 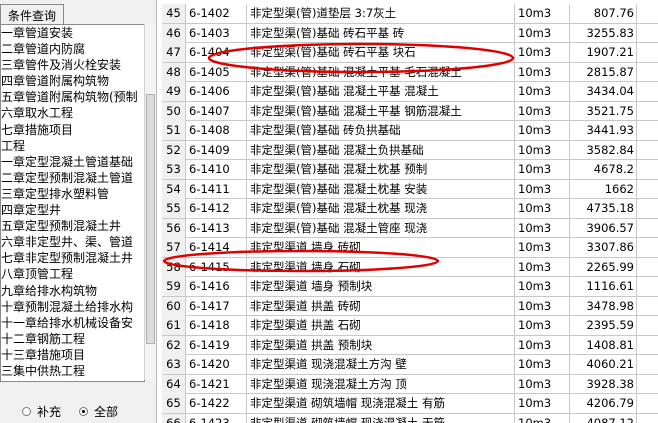 I want to click on table-row: 56 6-1413 非定型渠(管)基础 混凝土管座 现浇 10m3 3906.57, so click(x=410, y=228).